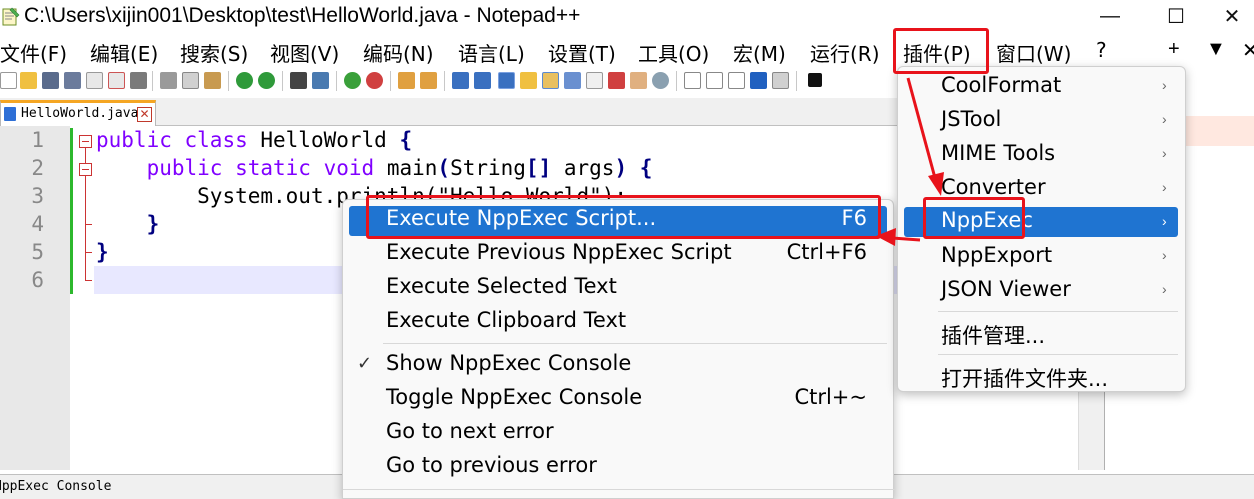 The height and width of the screenshot is (499, 1254). What do you see at coordinates (406, 80) in the screenshot?
I see `sync-vertical-icon` at bounding box center [406, 80].